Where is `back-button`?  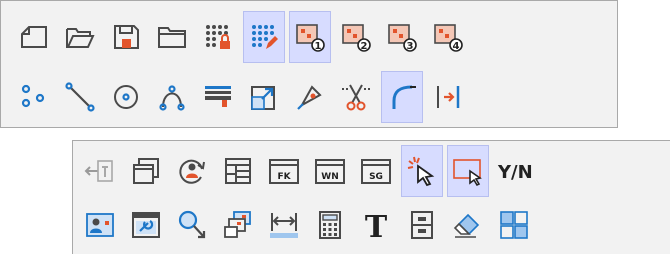
back-button is located at coordinates (100, 171).